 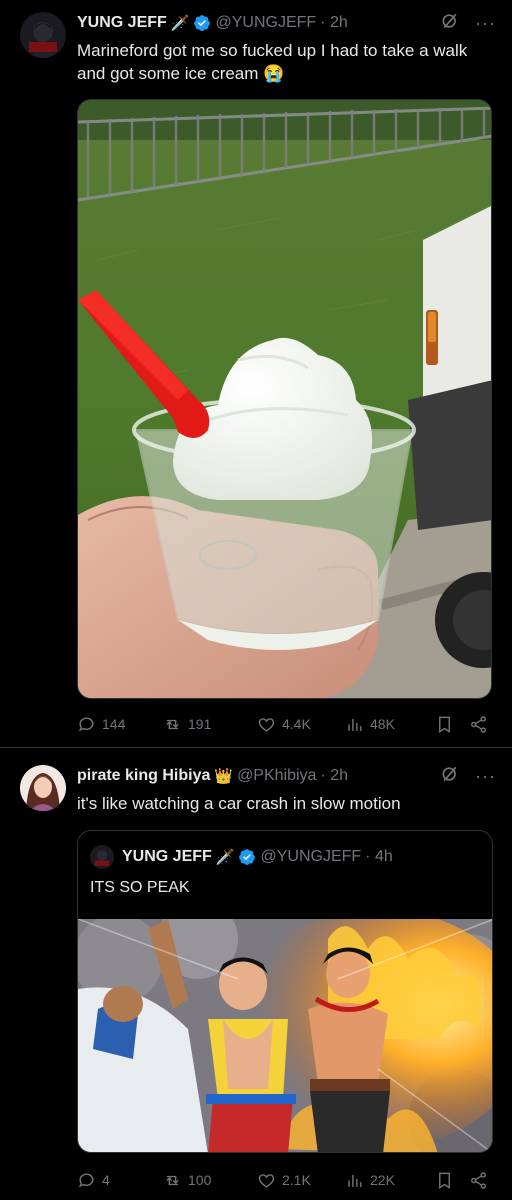 What do you see at coordinates (382, 1180) in the screenshot?
I see `views-count: 22K` at bounding box center [382, 1180].